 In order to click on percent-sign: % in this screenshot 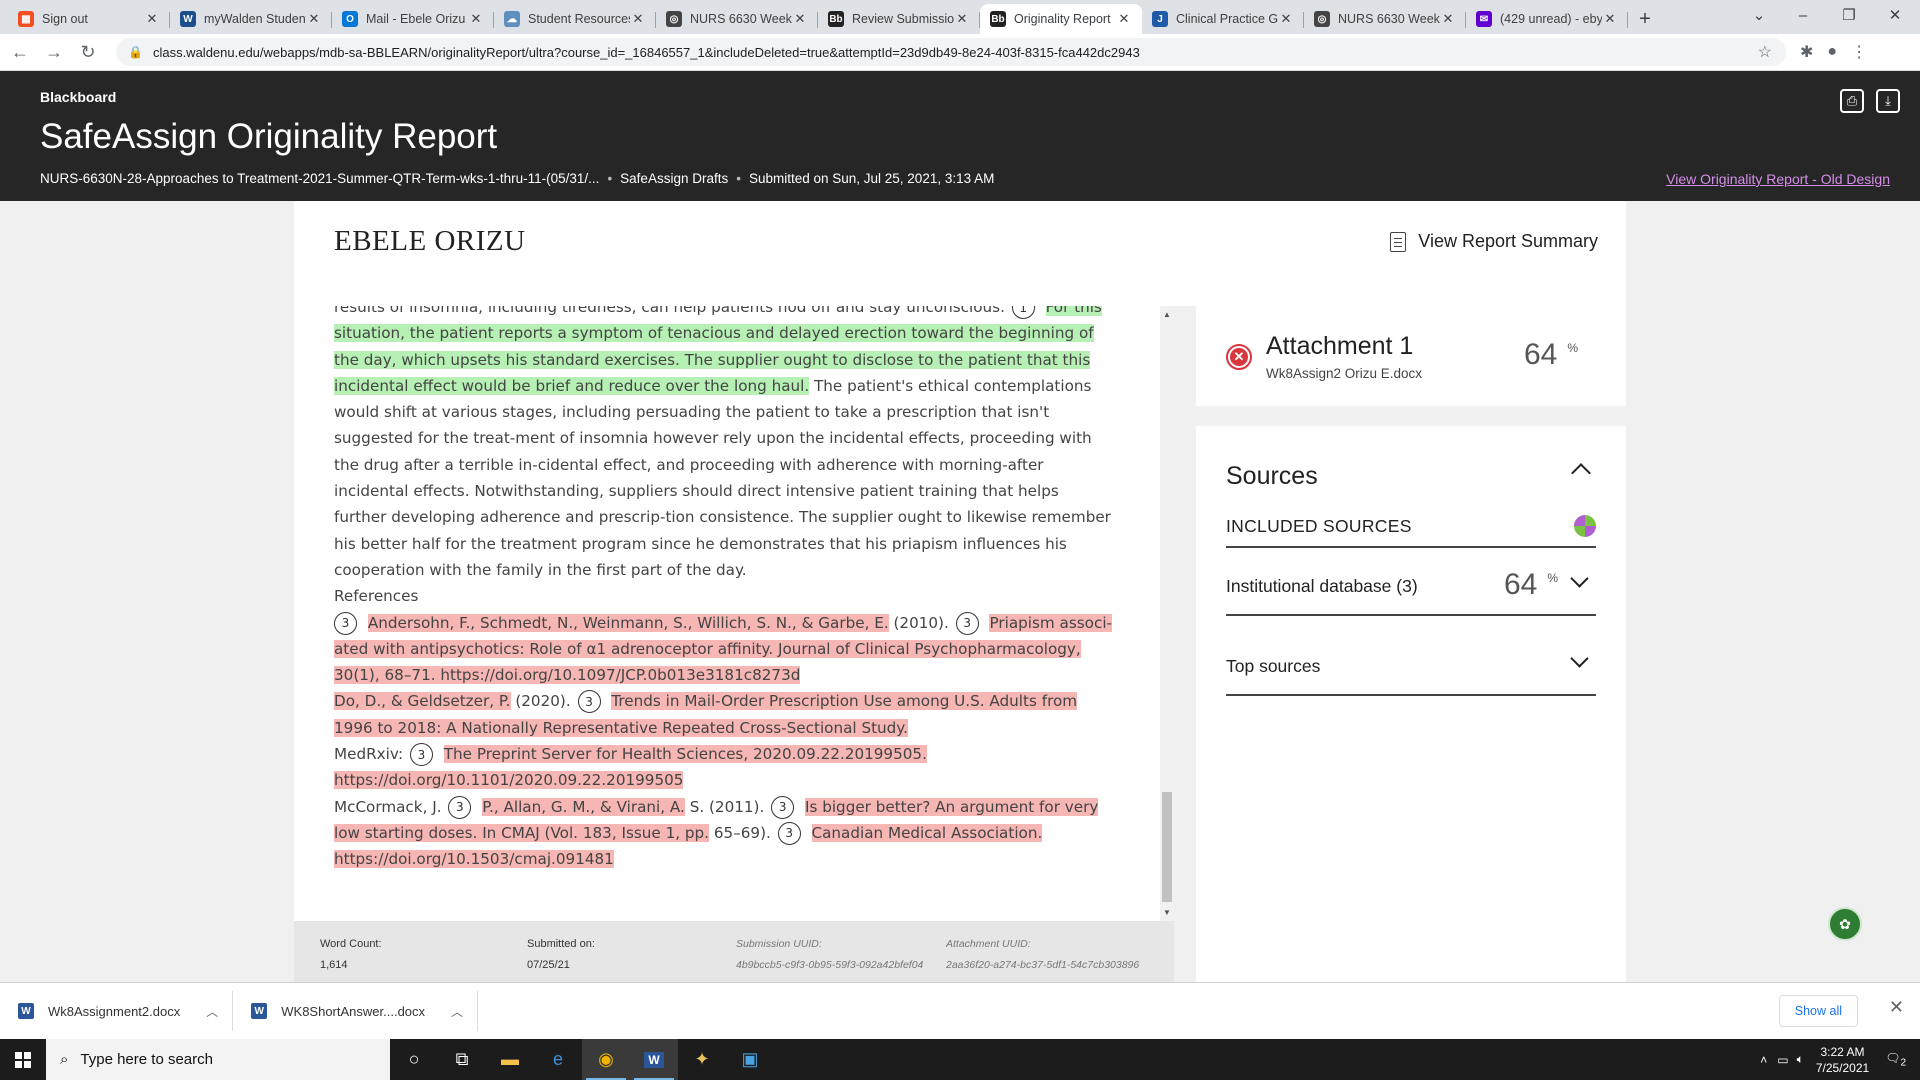, I will do `click(1553, 578)`.